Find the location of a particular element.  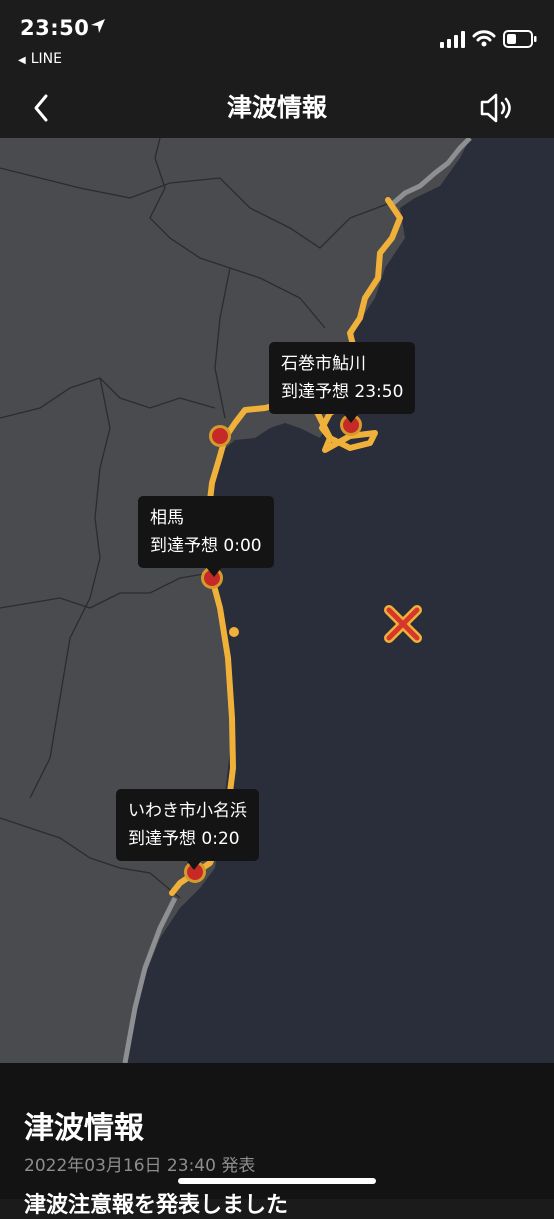

status-time: 23:50 is located at coordinates (55, 28).